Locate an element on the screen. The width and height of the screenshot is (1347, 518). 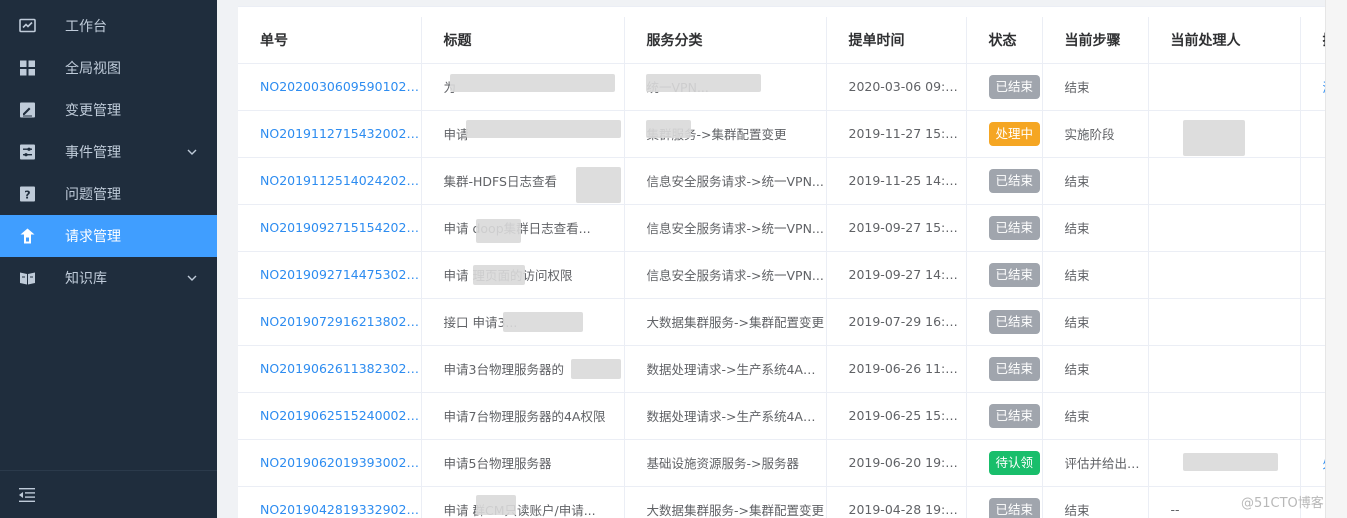
col-header-no: 单号 is located at coordinates (330, 40).